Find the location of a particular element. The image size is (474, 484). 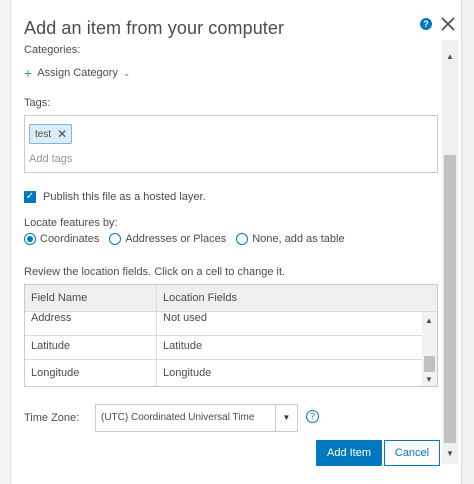

radio-label: Coordinates is located at coordinates (70, 239).